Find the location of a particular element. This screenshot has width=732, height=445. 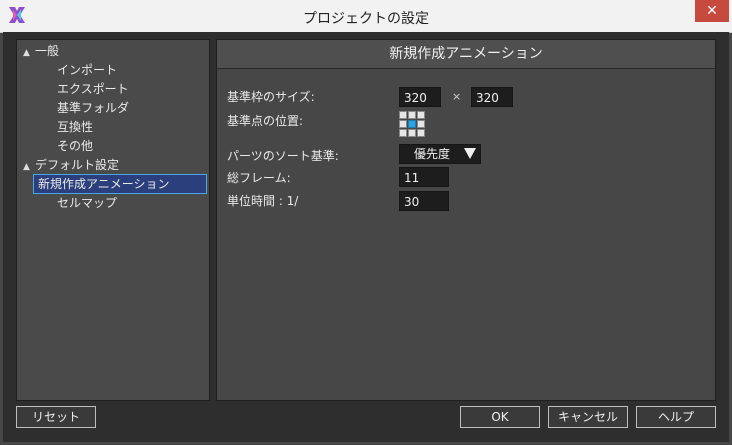

total-frames-input: 11 is located at coordinates (424, 177).